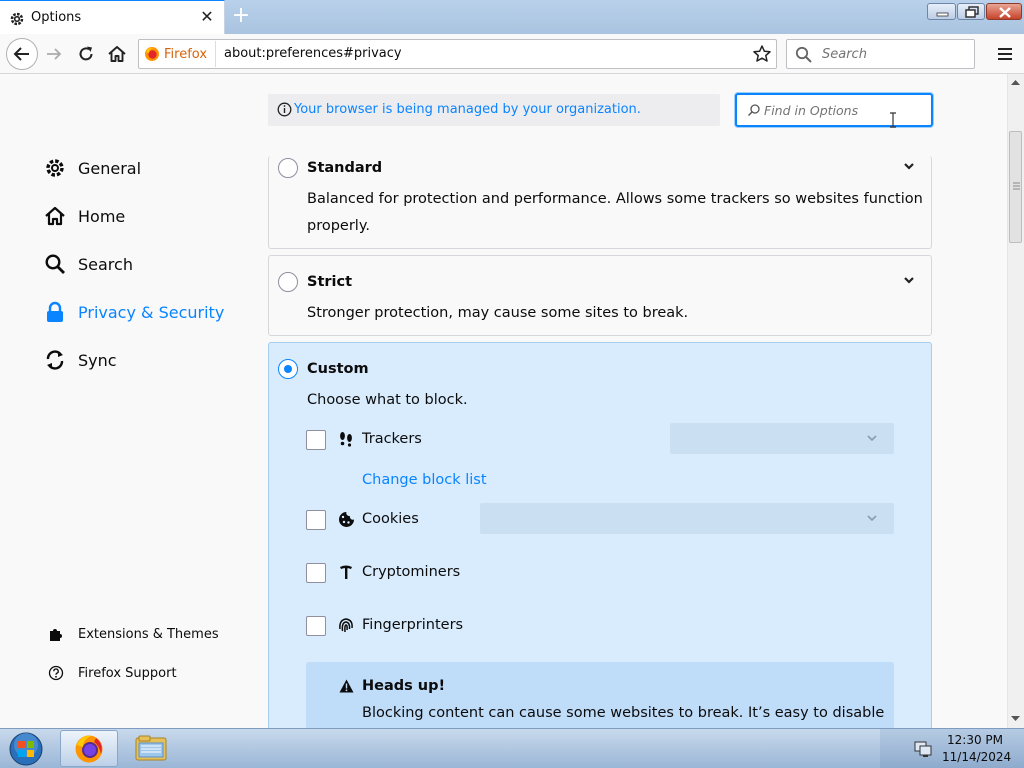  What do you see at coordinates (288, 168) in the screenshot?
I see `standard-radio` at bounding box center [288, 168].